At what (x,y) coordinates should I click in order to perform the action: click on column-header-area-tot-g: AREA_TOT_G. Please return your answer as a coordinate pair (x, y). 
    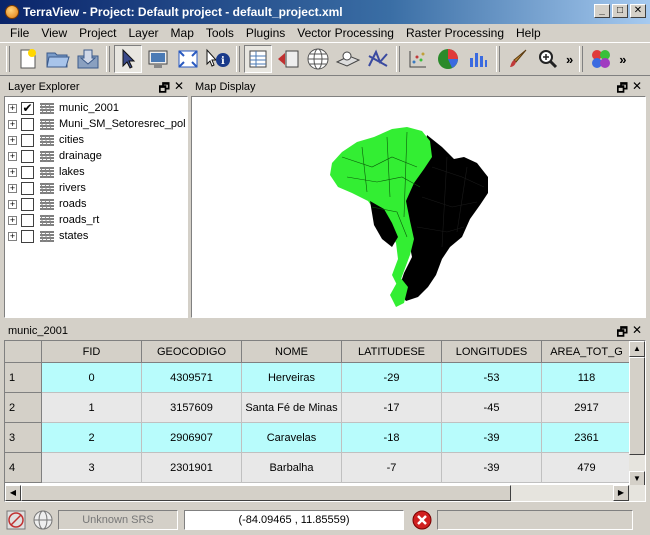
    Looking at the image, I should click on (587, 352).